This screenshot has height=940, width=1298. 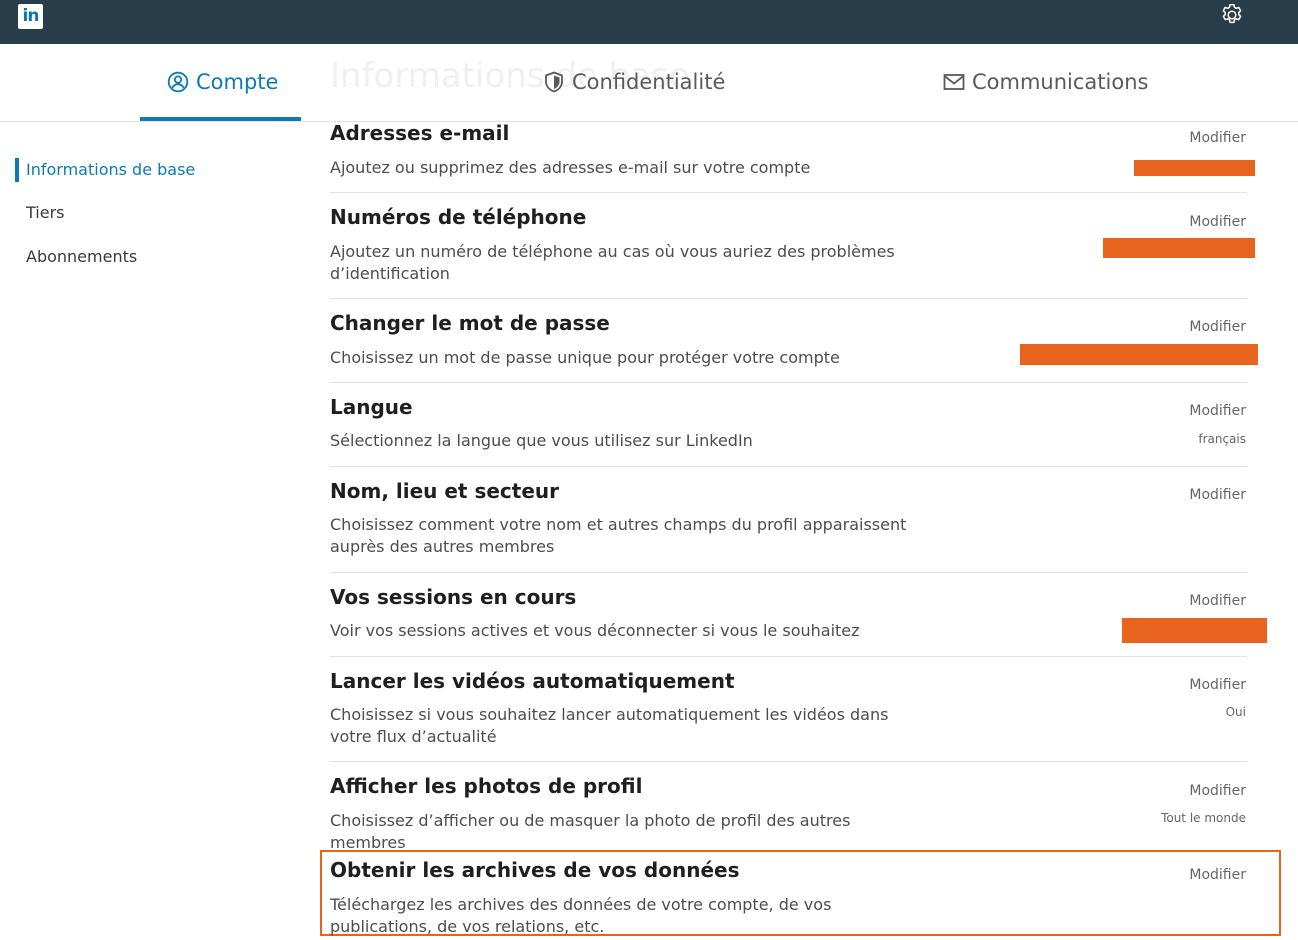 I want to click on tab-compte: Compte, so click(x=222, y=81).